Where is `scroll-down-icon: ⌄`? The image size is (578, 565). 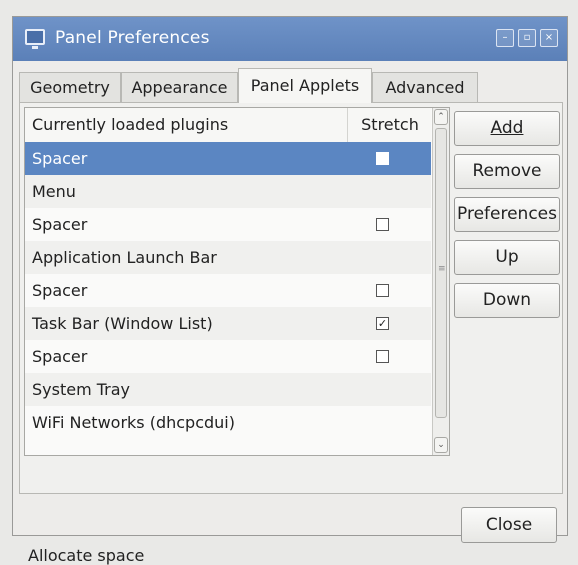
scroll-down-icon: ⌄ is located at coordinates (441, 445).